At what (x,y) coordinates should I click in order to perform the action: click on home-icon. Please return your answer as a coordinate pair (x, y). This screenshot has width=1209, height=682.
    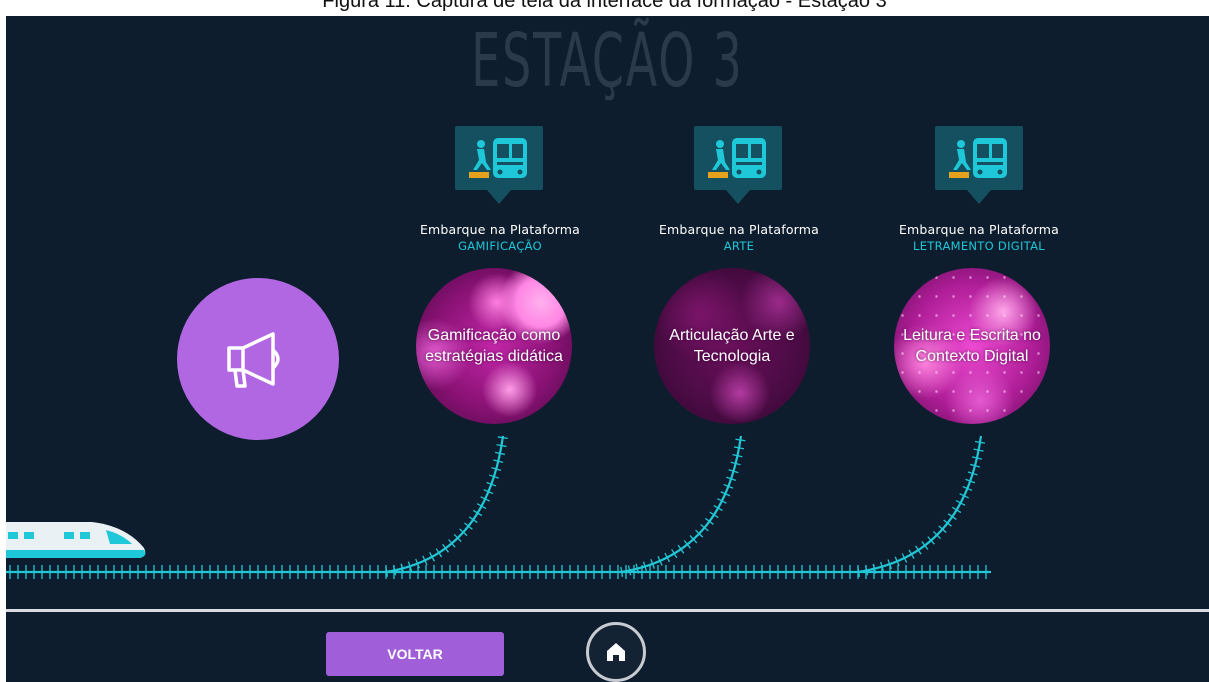
    Looking at the image, I should click on (616, 652).